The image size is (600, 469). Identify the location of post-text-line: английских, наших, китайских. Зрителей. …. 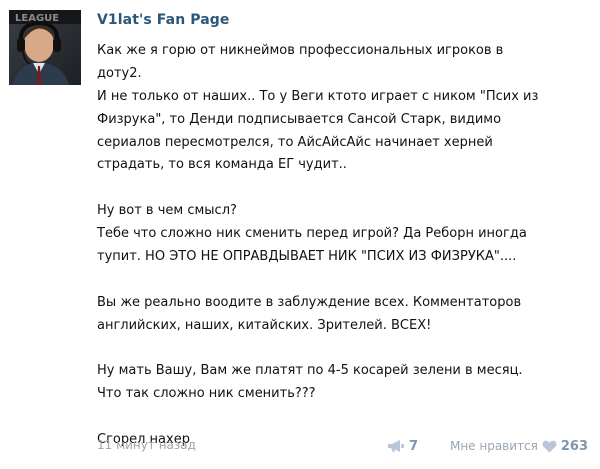
(264, 325).